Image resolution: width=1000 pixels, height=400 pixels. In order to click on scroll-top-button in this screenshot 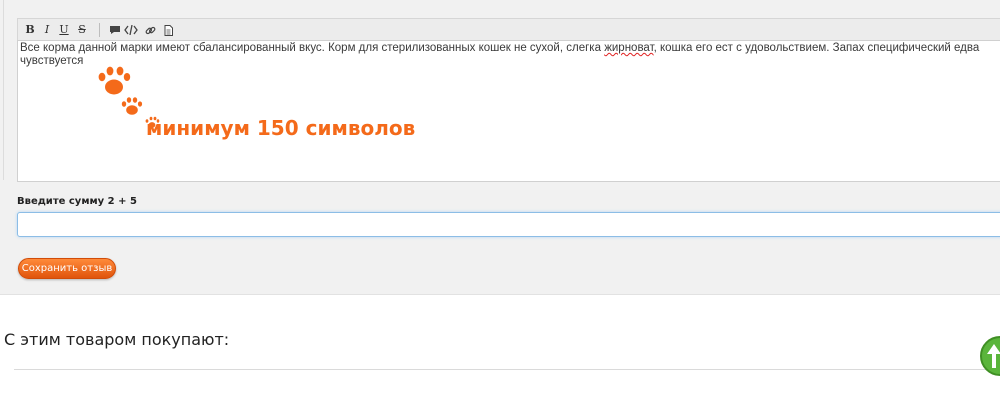, I will do `click(990, 356)`.